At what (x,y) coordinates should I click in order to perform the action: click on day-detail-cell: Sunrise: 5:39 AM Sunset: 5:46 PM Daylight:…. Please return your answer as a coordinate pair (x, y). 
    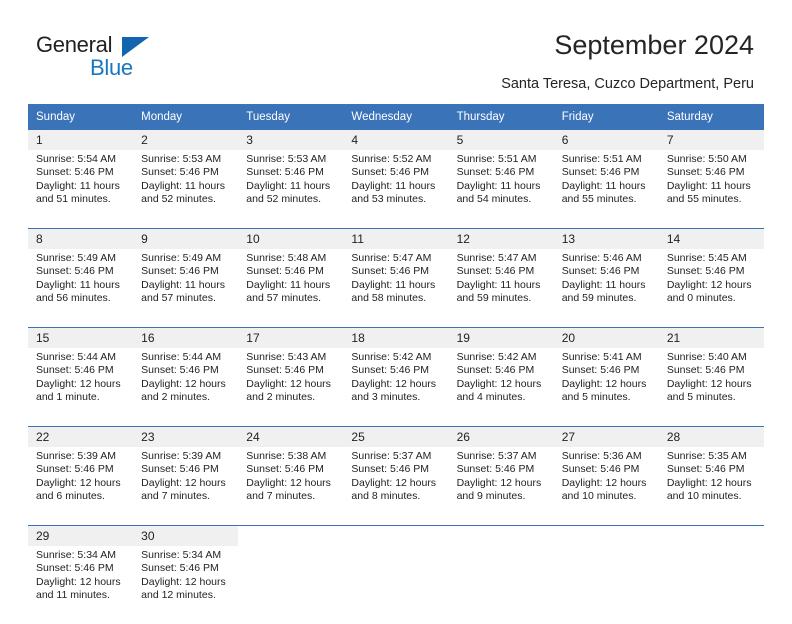
    Looking at the image, I should click on (186, 486).